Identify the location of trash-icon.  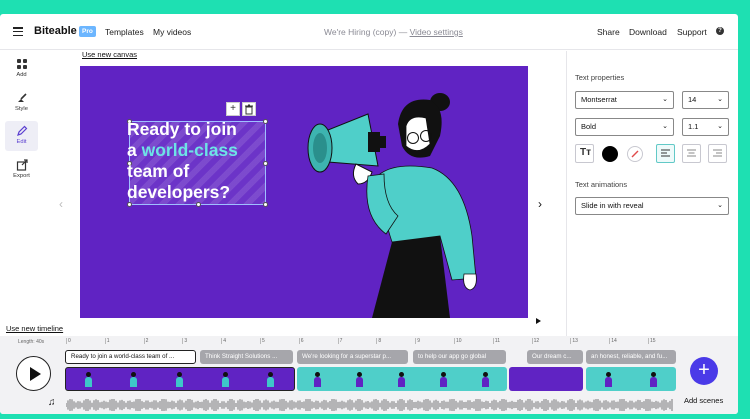
(249, 109).